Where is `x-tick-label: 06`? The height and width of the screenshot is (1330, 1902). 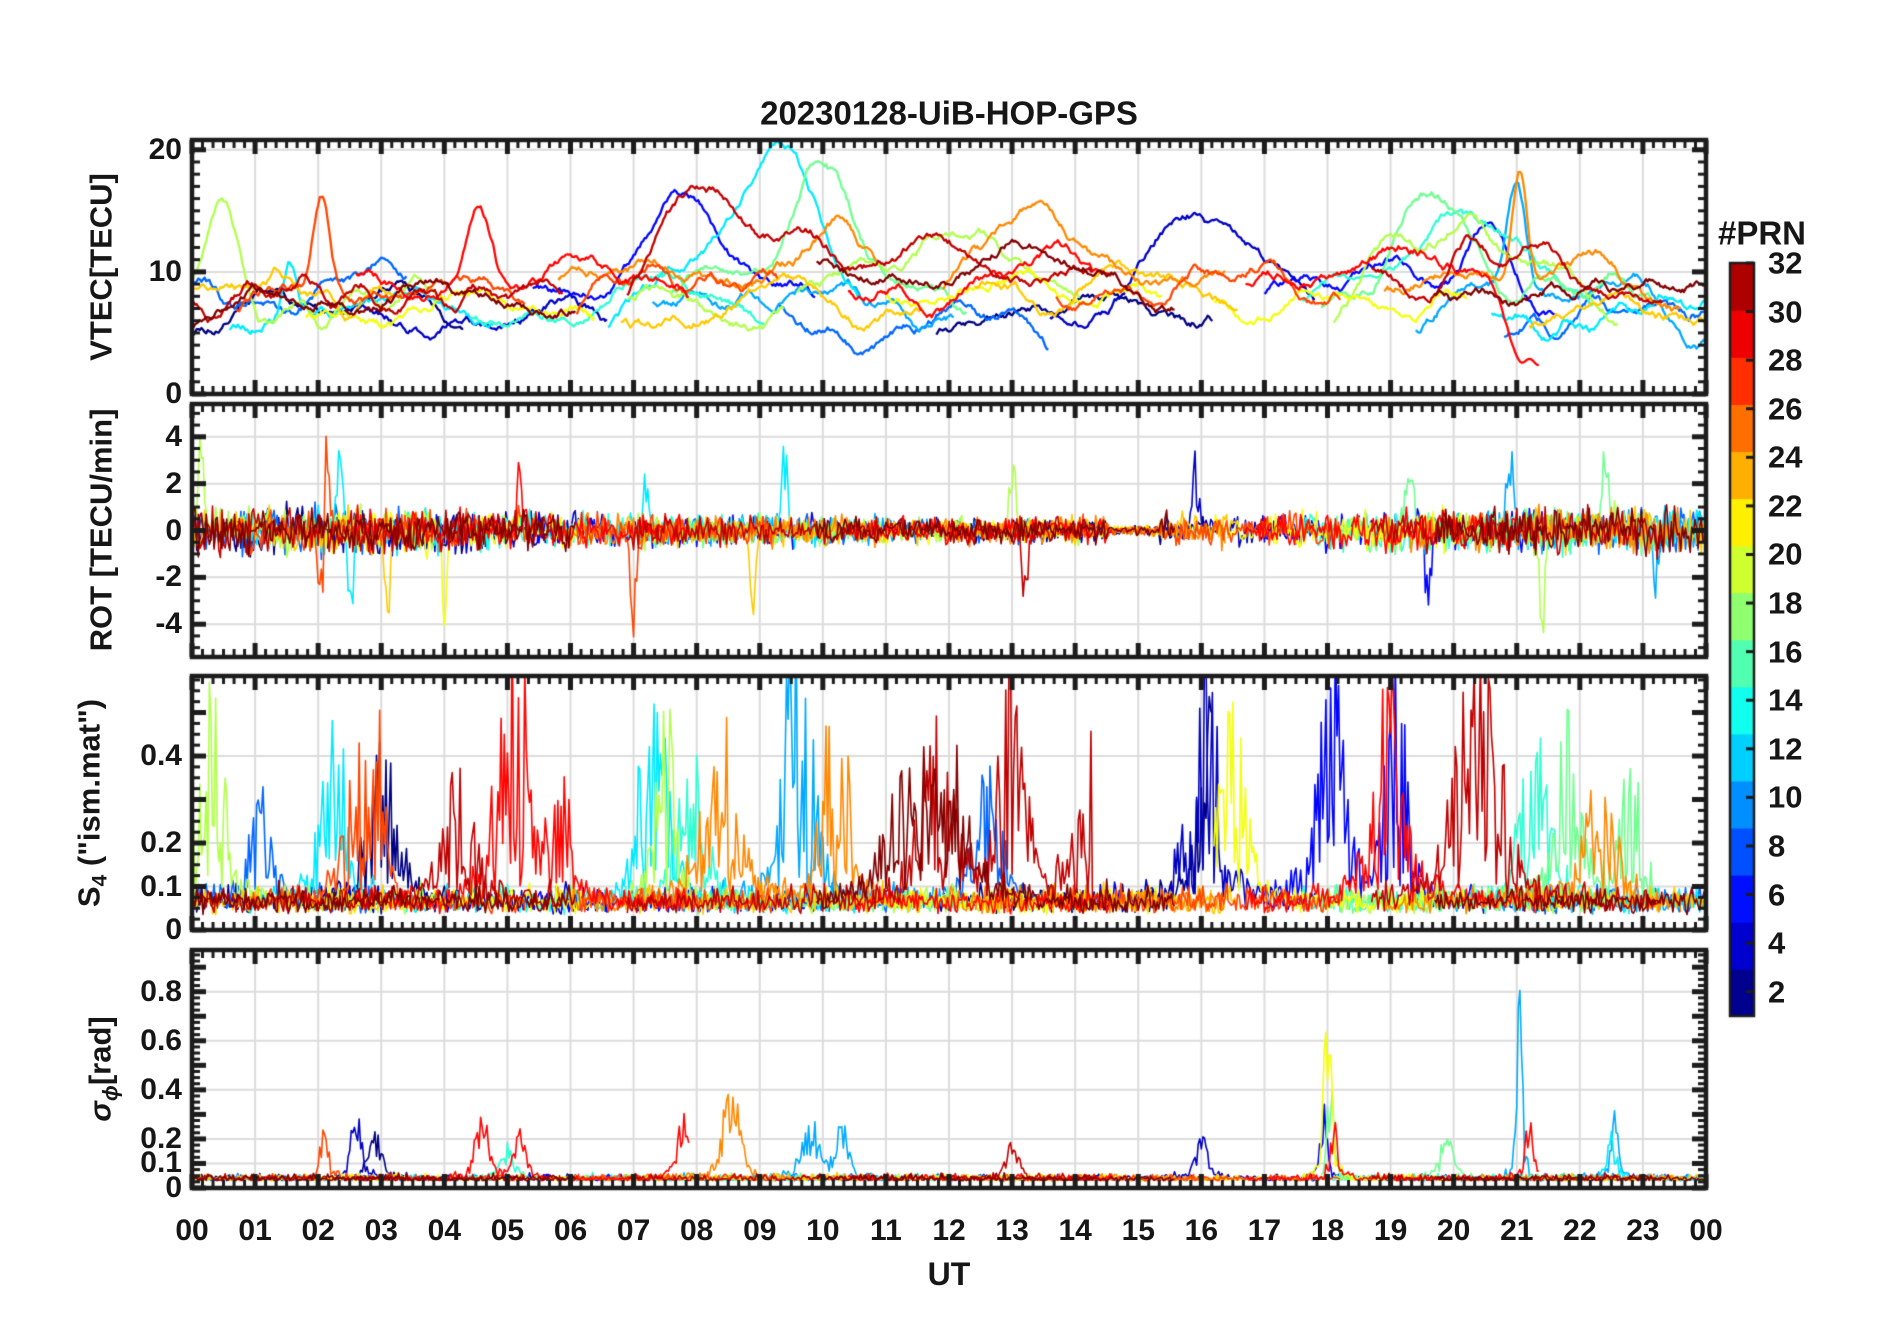
x-tick-label: 06 is located at coordinates (570, 1230).